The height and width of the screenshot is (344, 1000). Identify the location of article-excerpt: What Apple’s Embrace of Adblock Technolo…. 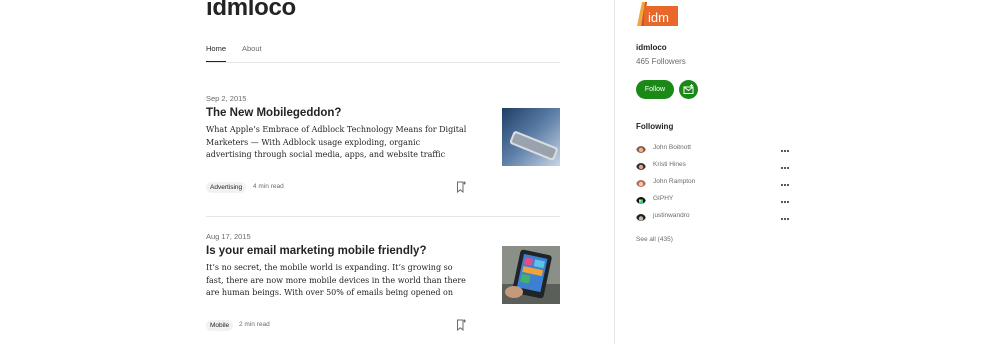
(337, 143).